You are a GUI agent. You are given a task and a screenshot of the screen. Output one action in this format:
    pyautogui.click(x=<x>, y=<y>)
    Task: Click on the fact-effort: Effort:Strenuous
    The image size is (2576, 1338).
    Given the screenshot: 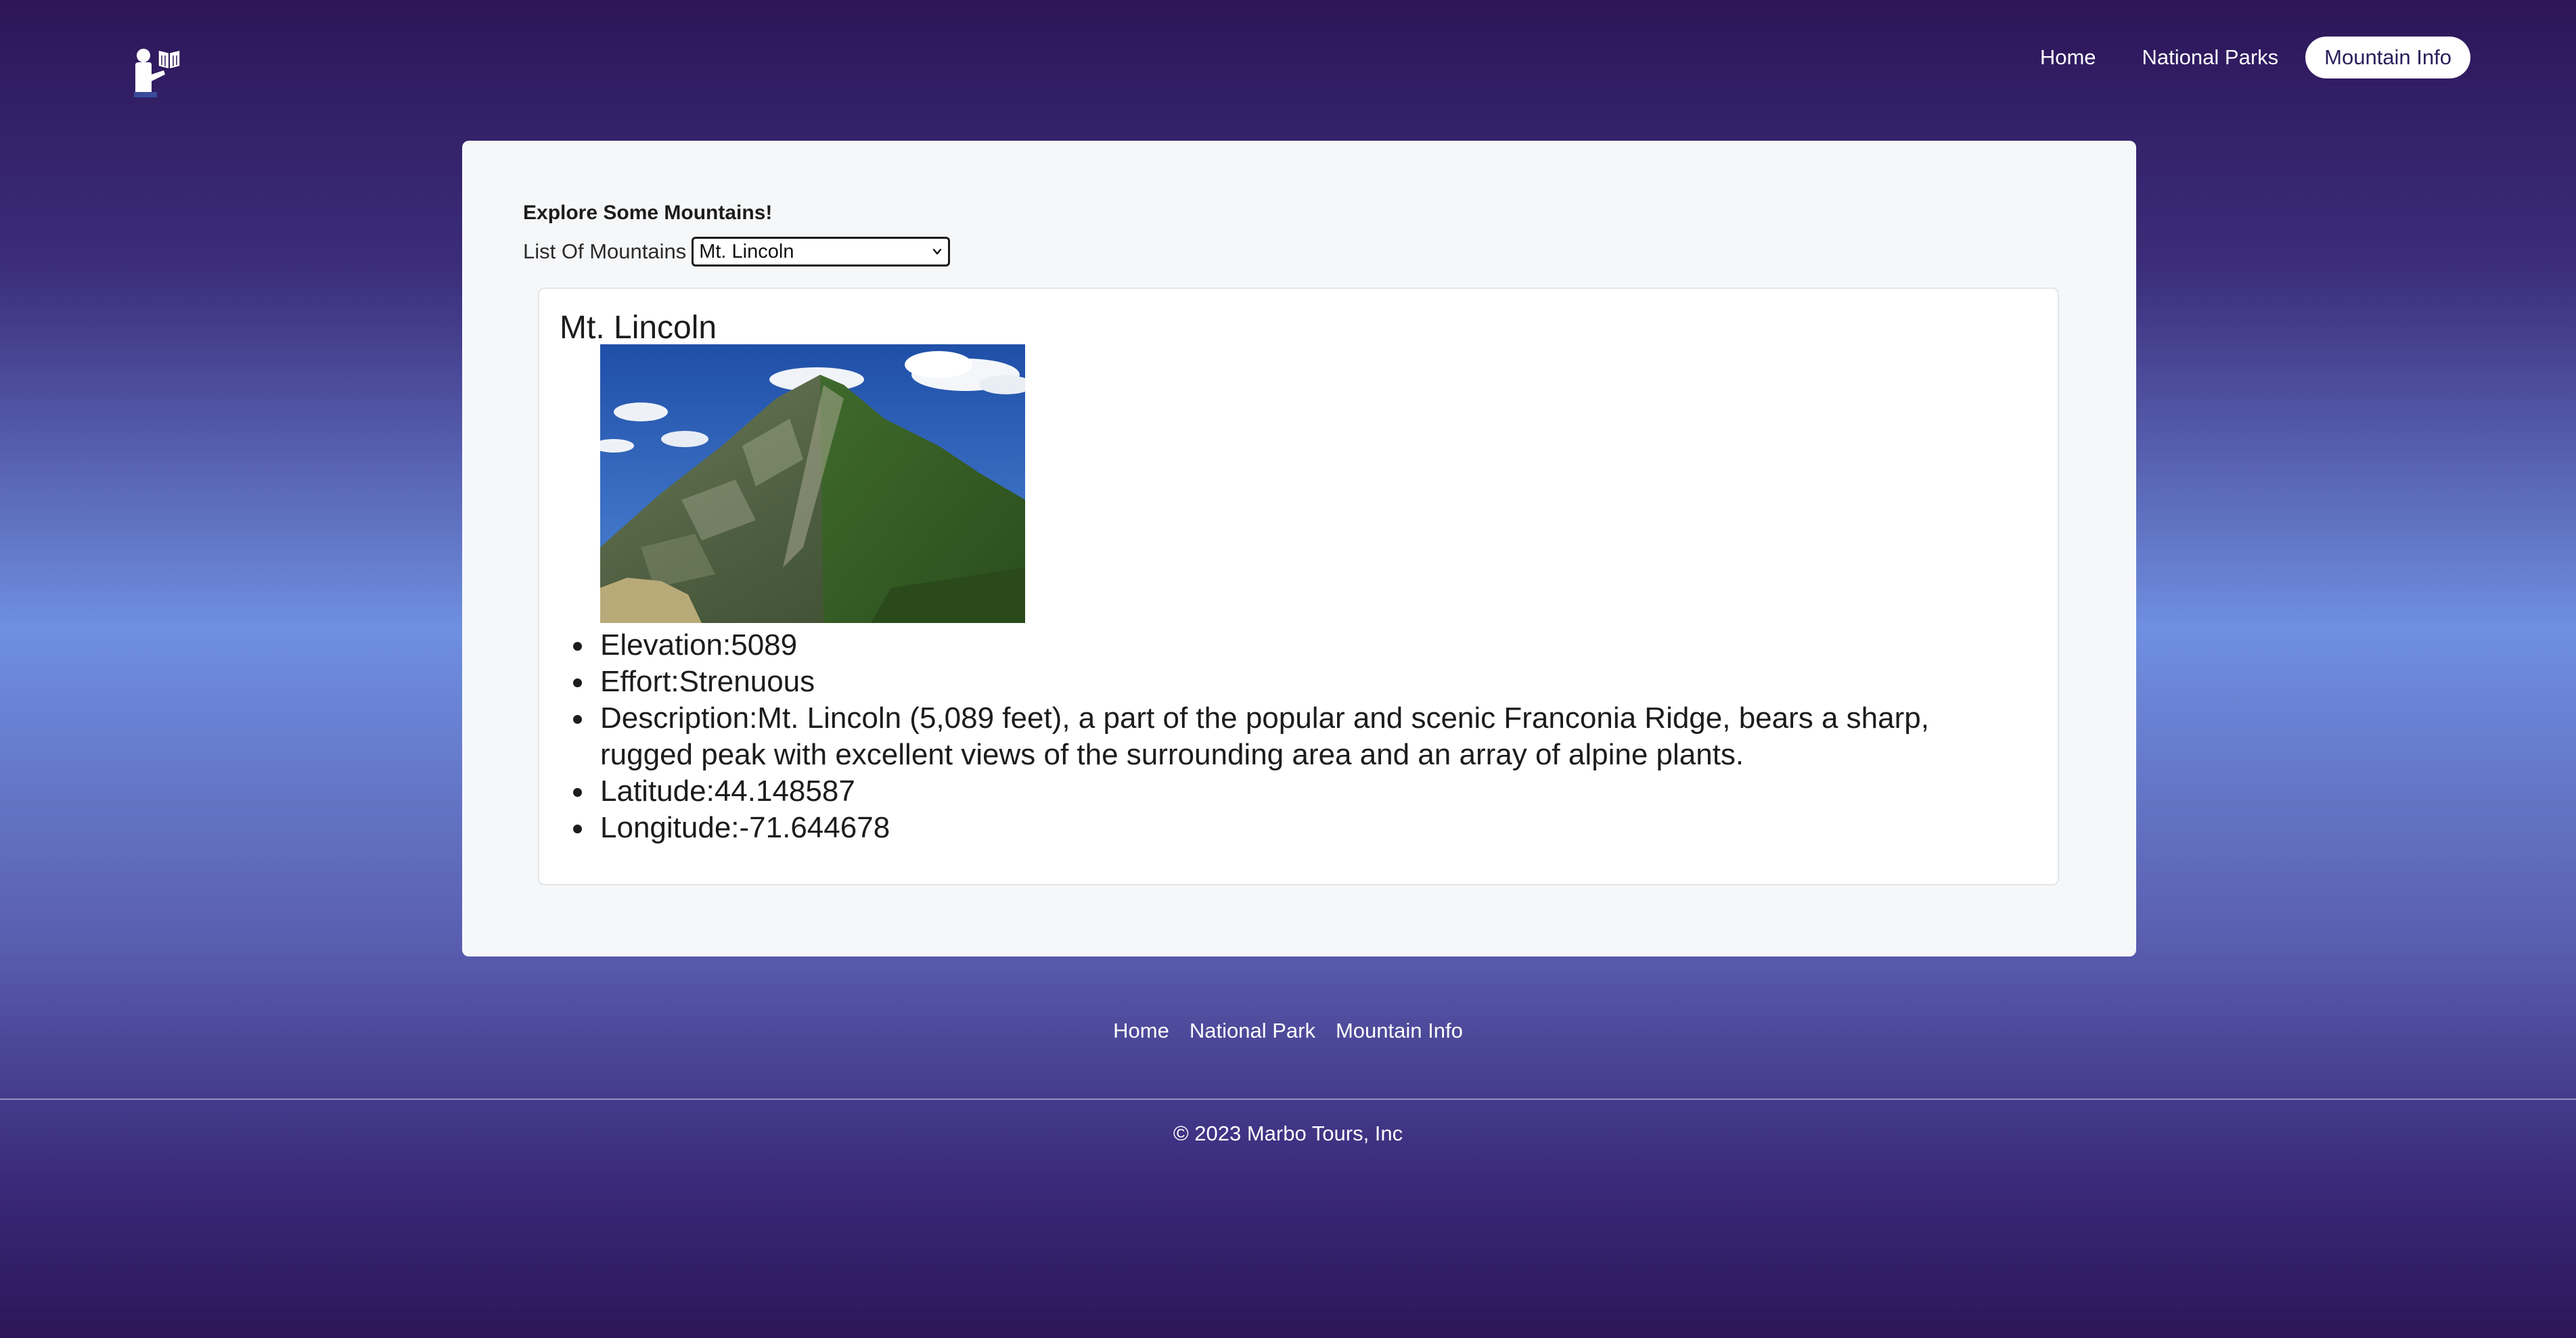 What is the action you would take?
    pyautogui.click(x=1297, y=682)
    